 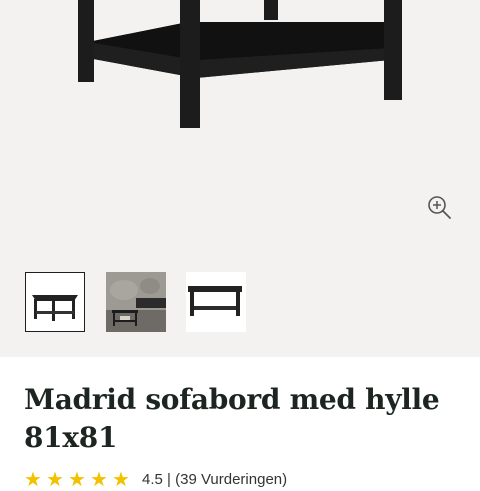 I want to click on zoom-button, so click(x=440, y=208).